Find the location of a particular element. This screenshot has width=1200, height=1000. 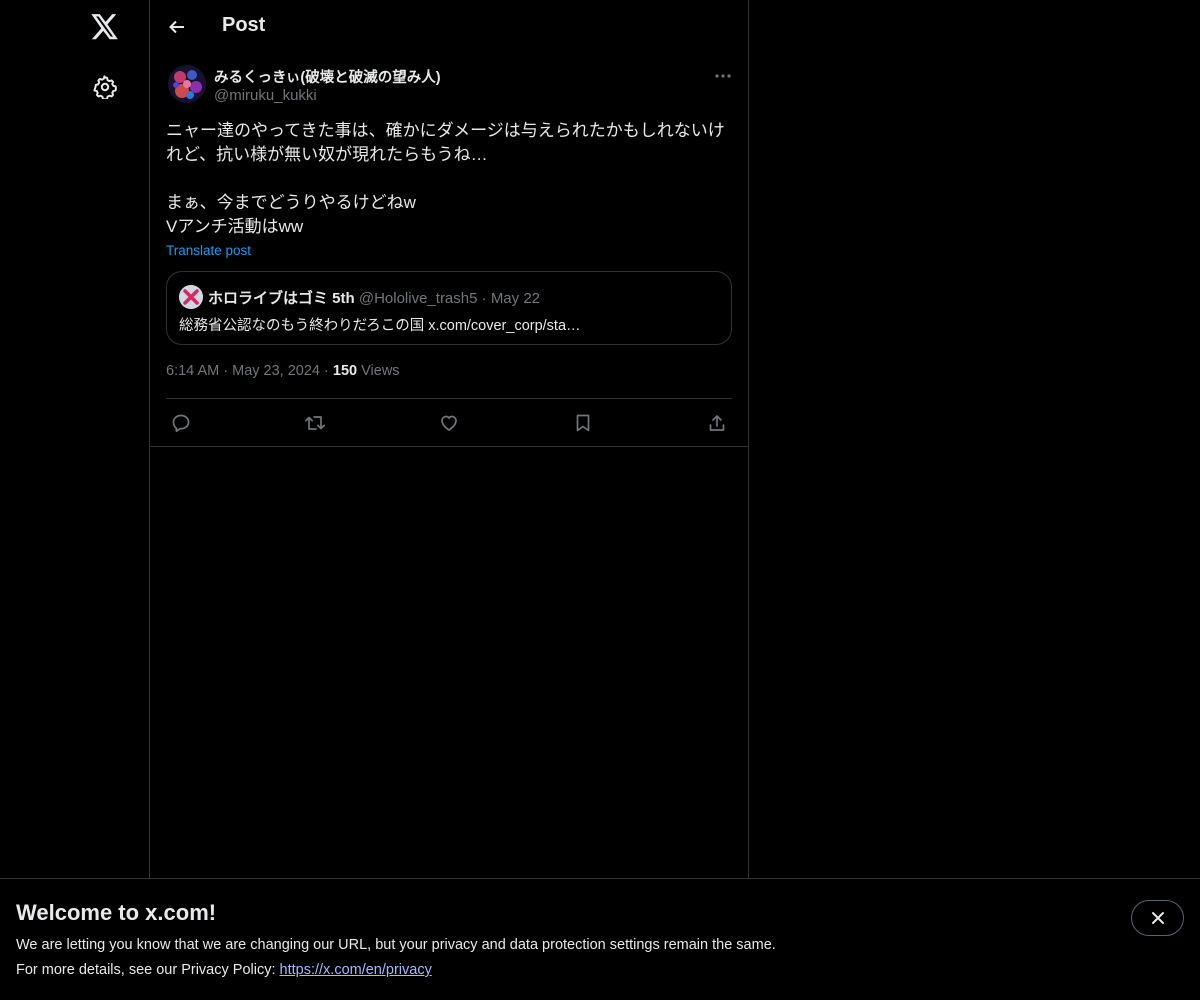

avatar is located at coordinates (187, 84).